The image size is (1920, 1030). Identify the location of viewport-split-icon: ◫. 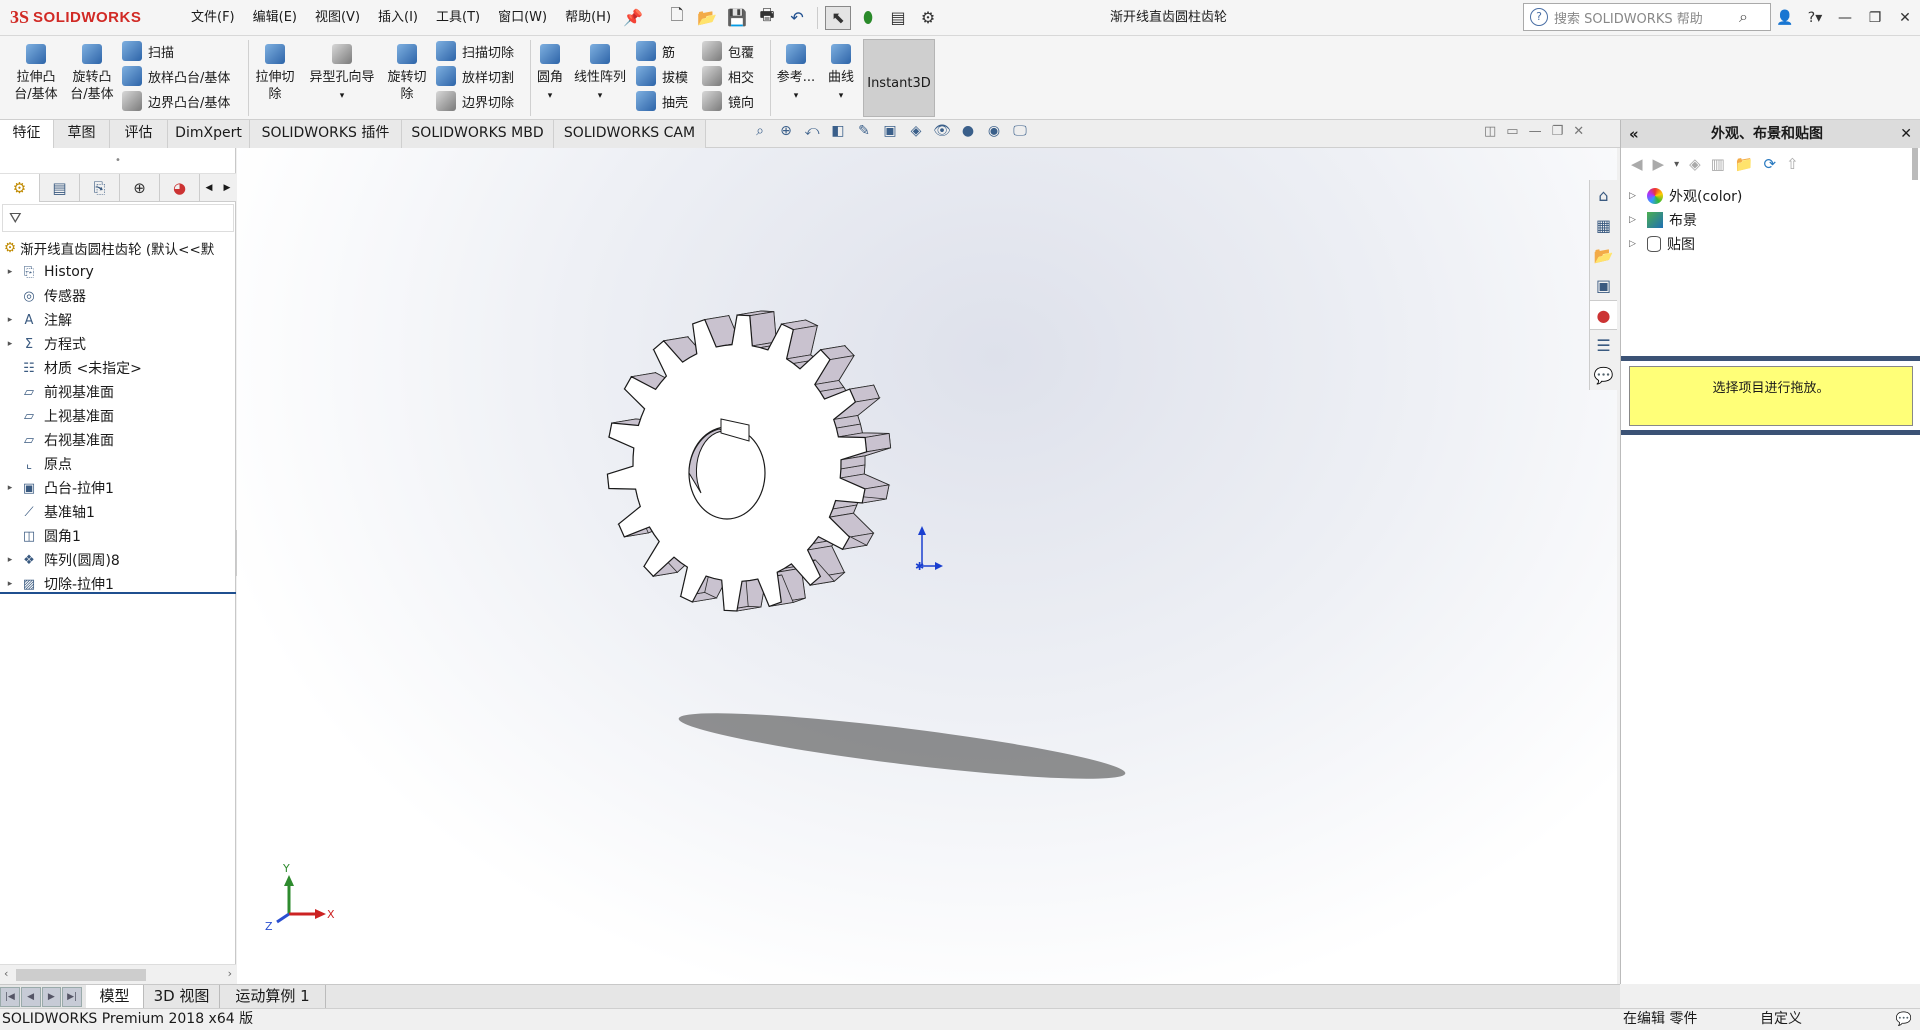
(1490, 131).